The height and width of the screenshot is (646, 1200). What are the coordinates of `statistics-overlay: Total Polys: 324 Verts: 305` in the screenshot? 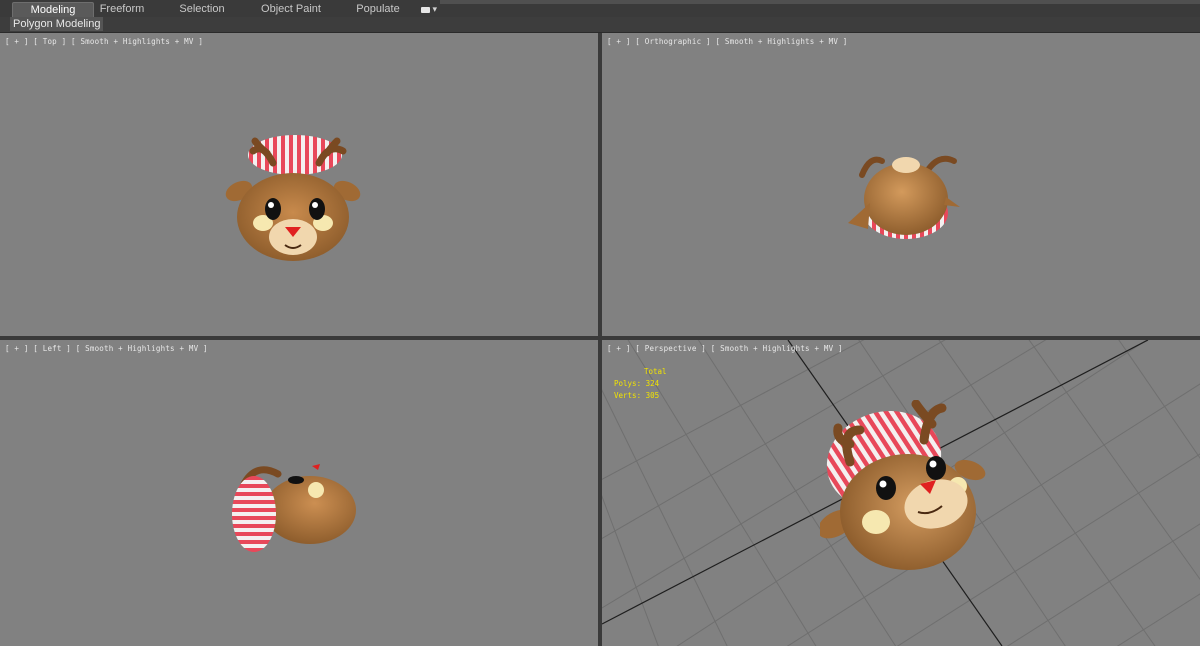 It's located at (640, 384).